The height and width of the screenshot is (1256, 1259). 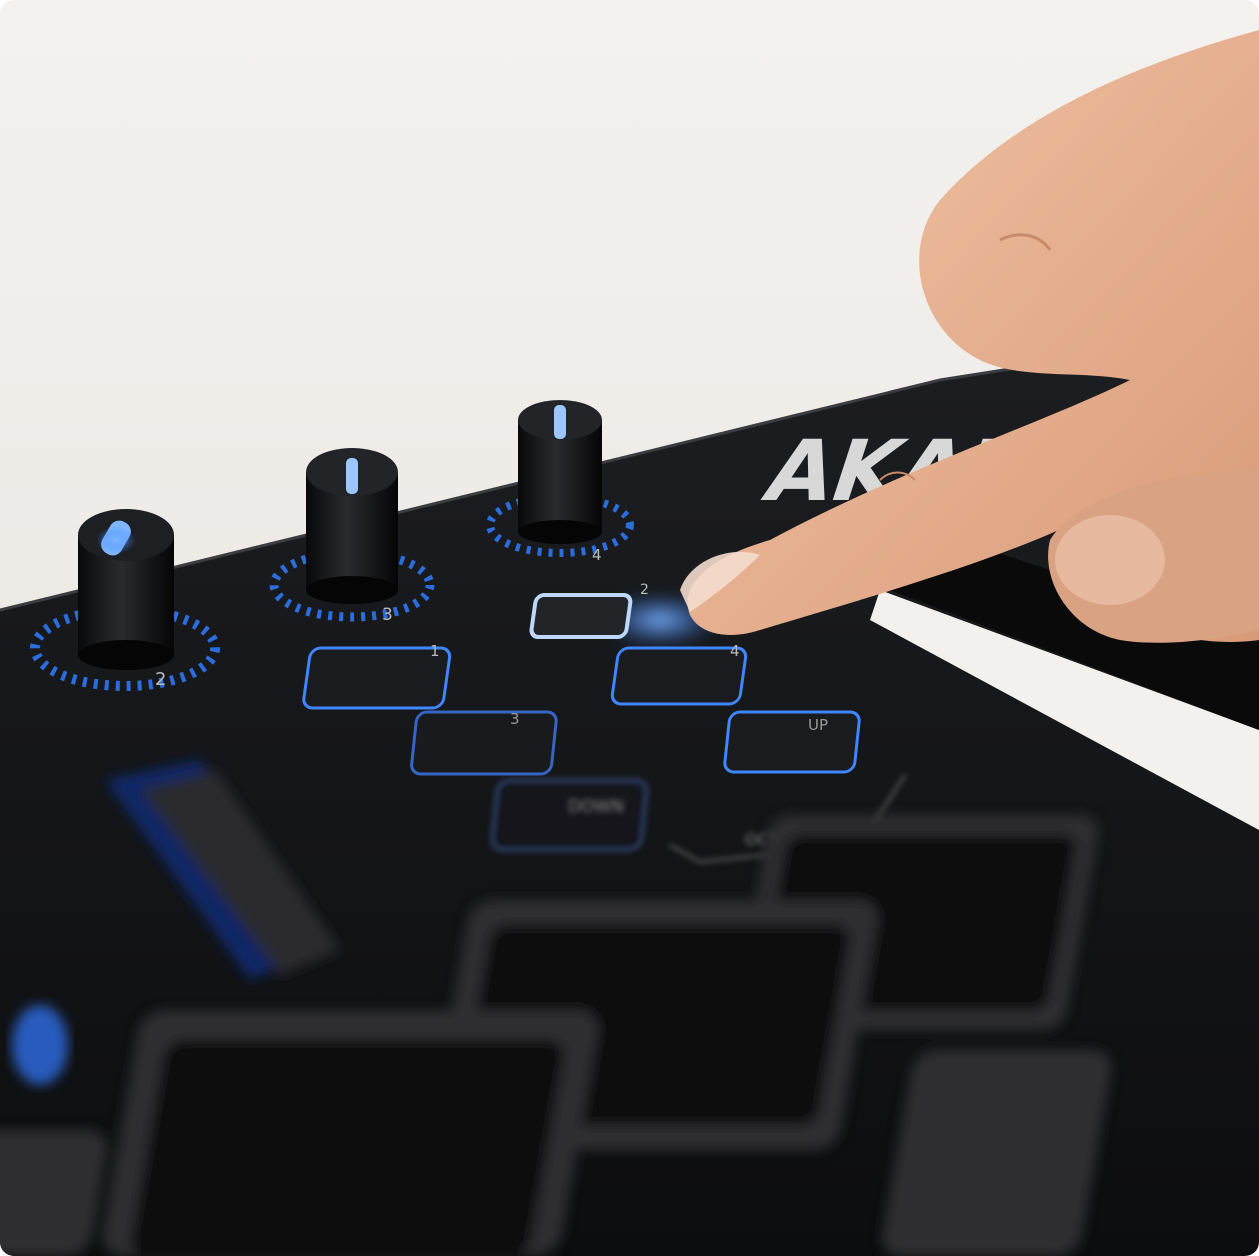 What do you see at coordinates (597, 555) in the screenshot?
I see `knob-4-label: 4` at bounding box center [597, 555].